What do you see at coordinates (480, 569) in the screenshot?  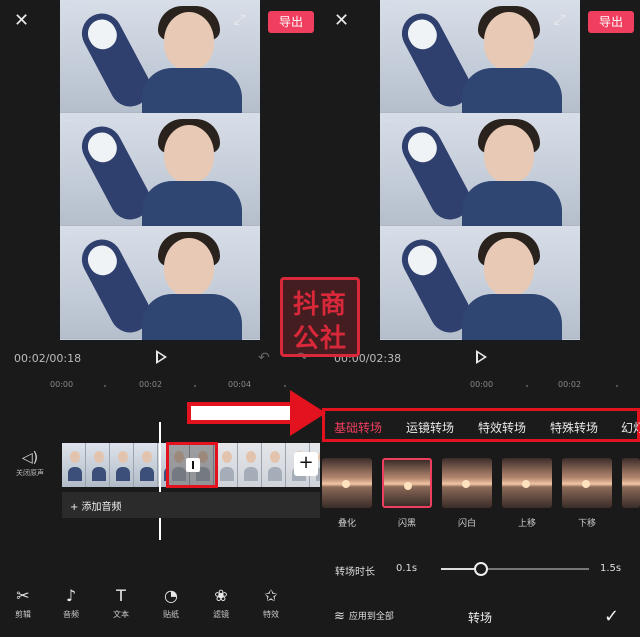 I see `slider-knob` at bounding box center [480, 569].